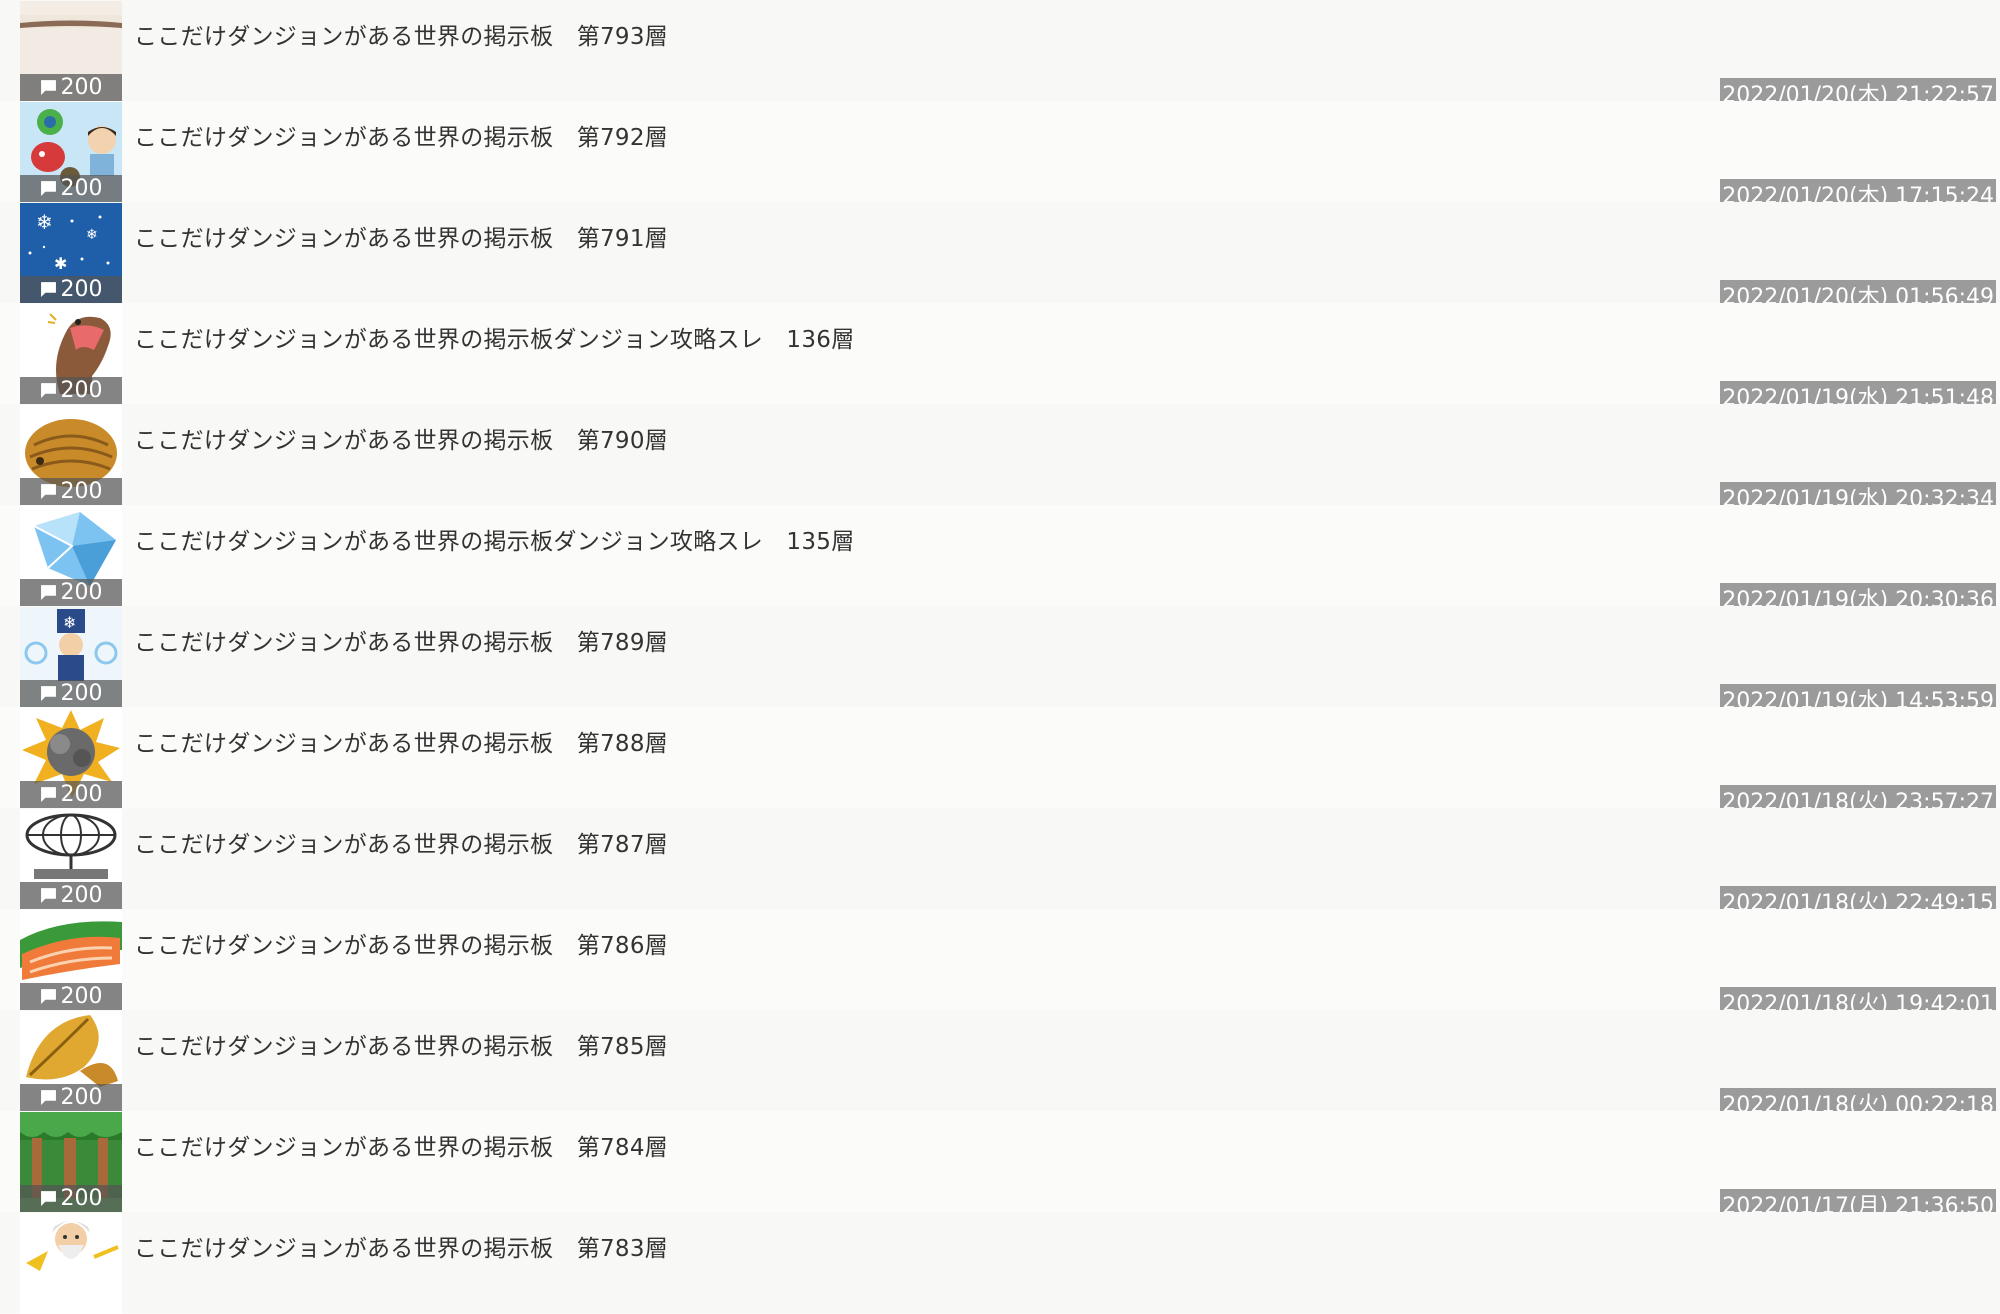 The height and width of the screenshot is (1314, 2000). Describe the element at coordinates (71, 960) in the screenshot. I see `salmon-thumbnail: 200` at that location.